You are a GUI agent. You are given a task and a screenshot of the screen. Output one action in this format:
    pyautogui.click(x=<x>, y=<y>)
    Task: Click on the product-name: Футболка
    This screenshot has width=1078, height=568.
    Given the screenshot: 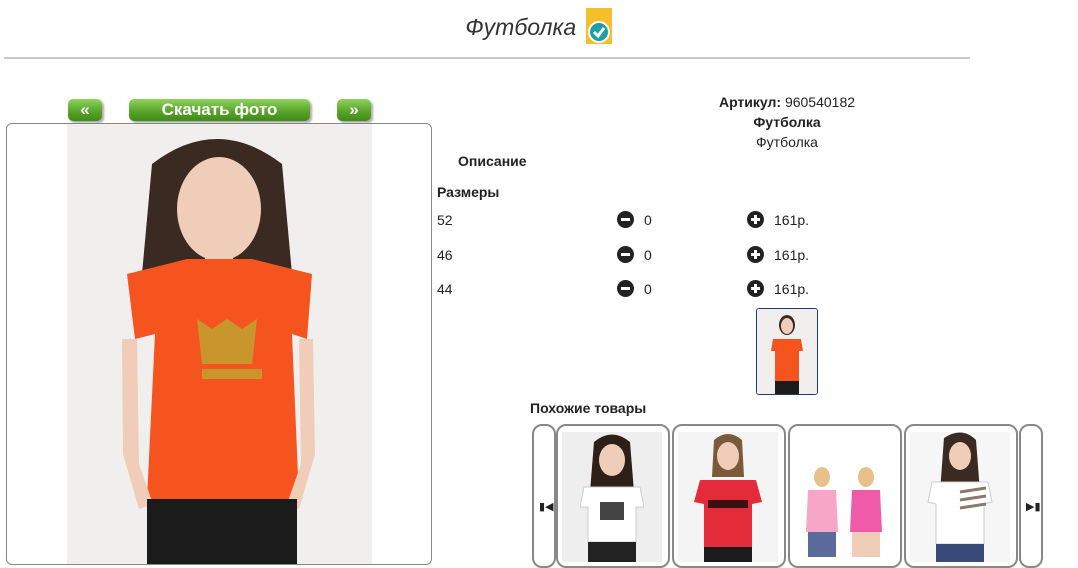 What is the action you would take?
    pyautogui.click(x=787, y=122)
    